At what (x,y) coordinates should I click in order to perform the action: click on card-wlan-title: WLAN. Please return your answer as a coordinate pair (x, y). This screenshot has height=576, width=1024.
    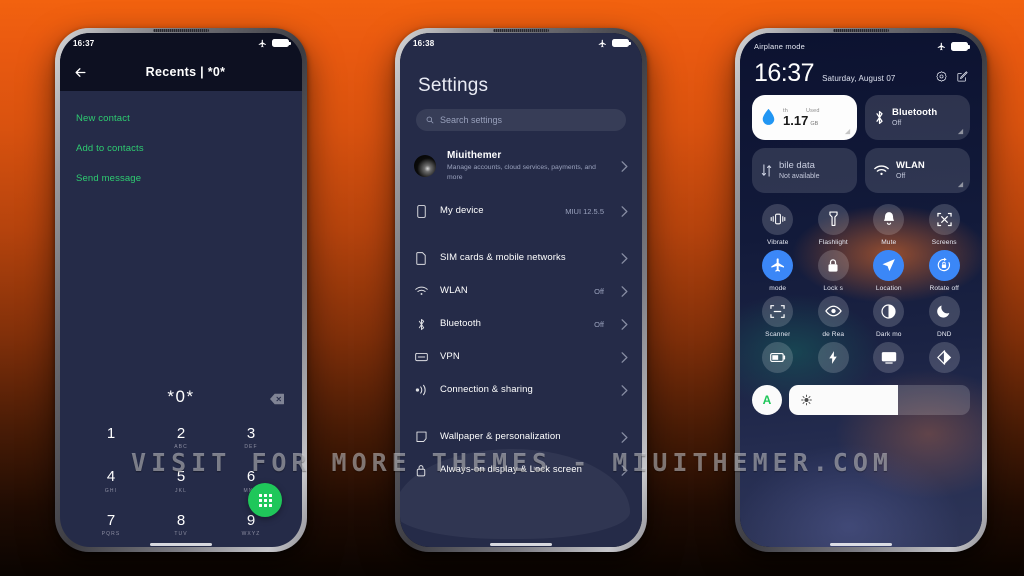
    Looking at the image, I should click on (910, 166).